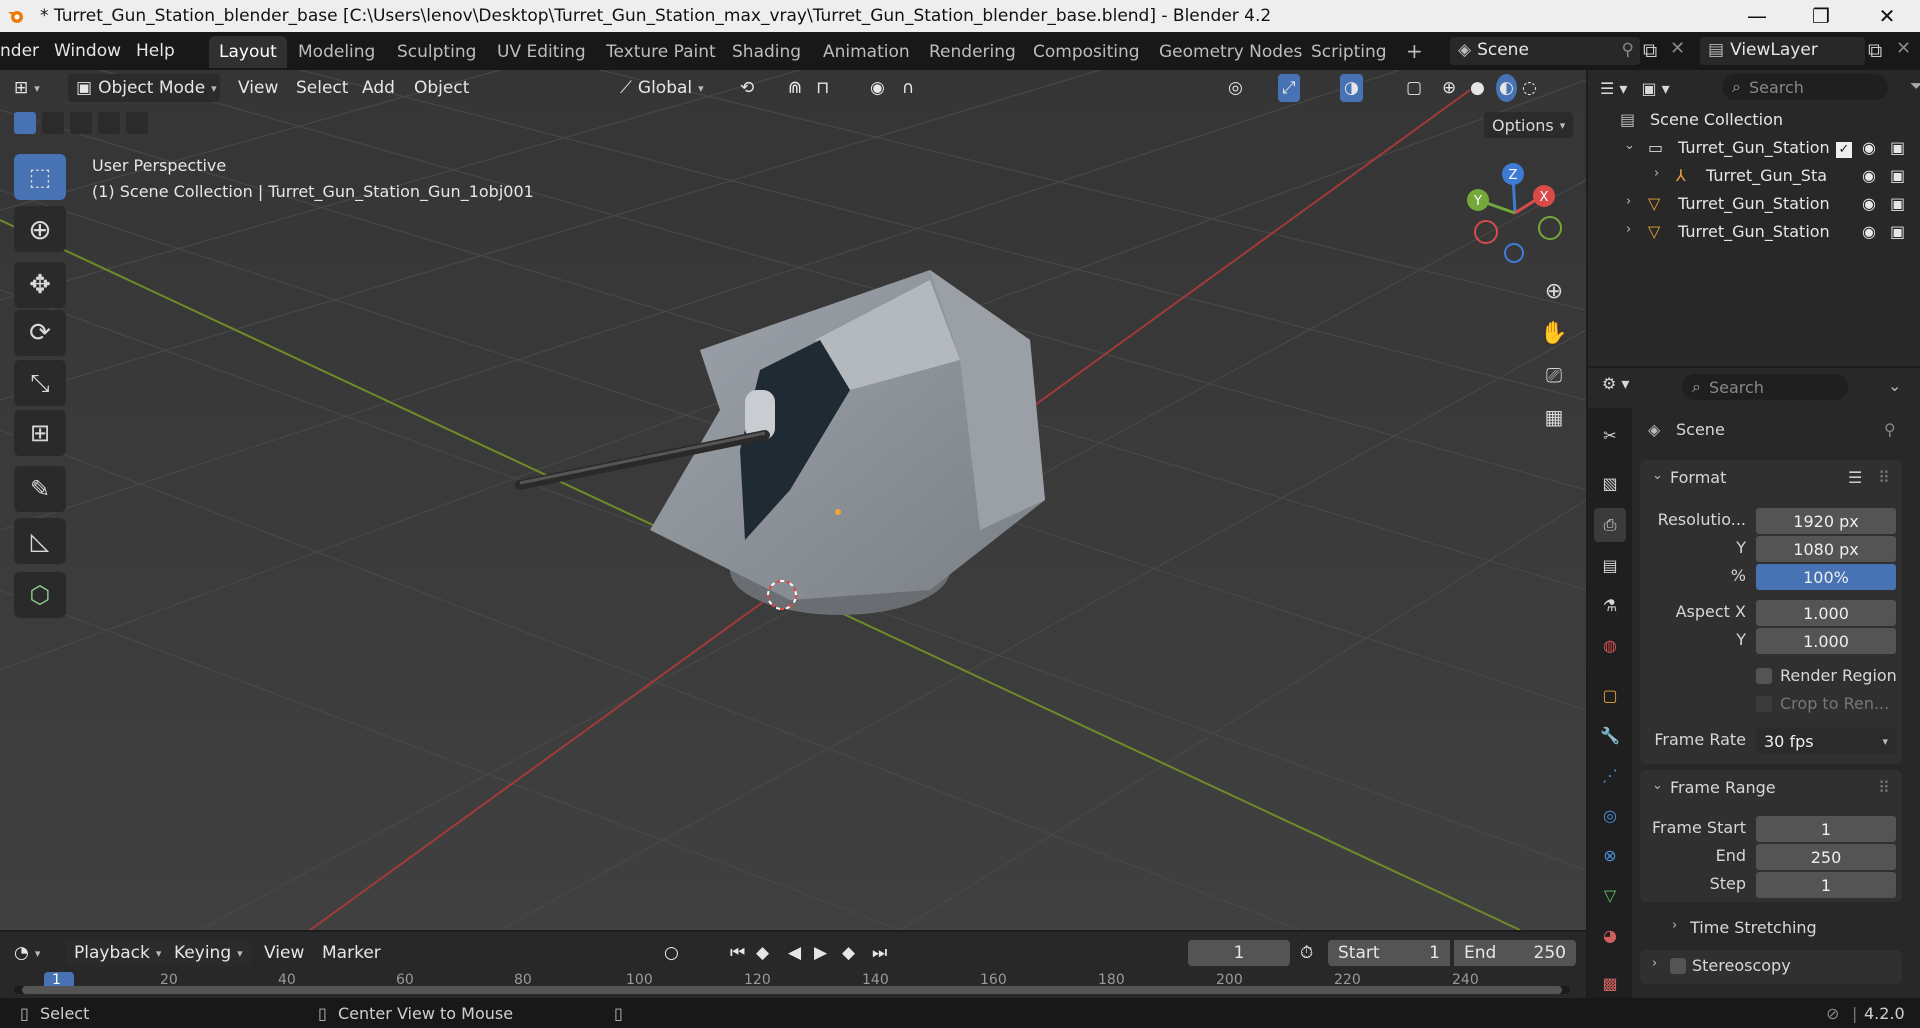  What do you see at coordinates (1610, 695) in the screenshot?
I see `object-tab-icon: ▢` at bounding box center [1610, 695].